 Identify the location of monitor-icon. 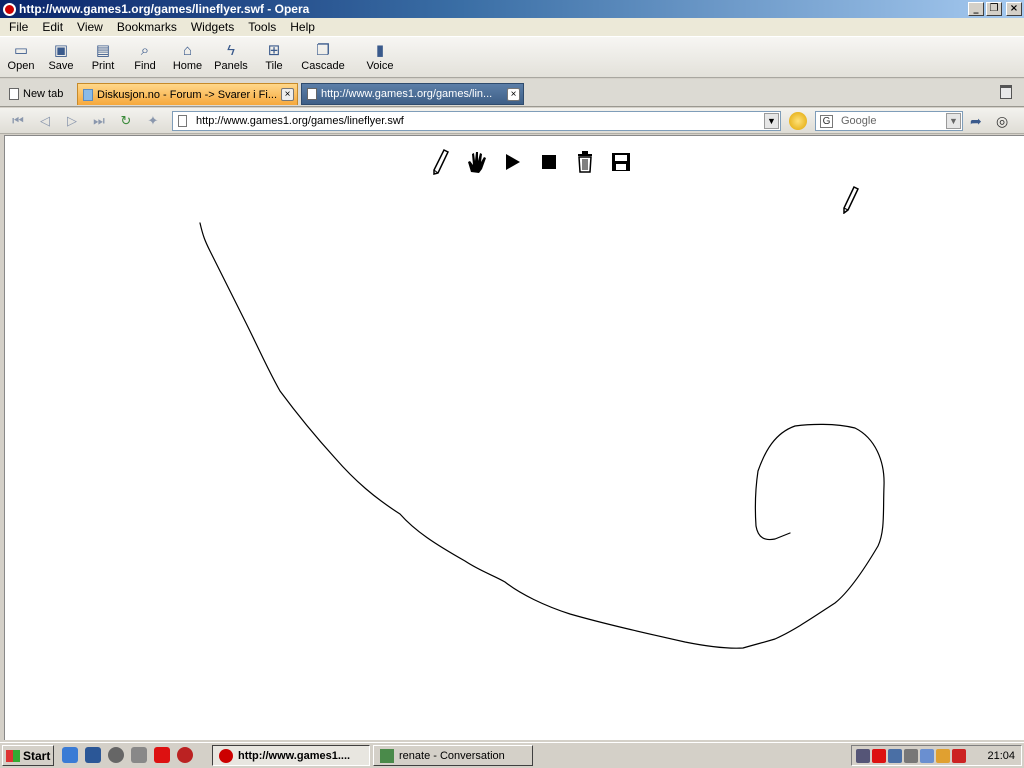
(895, 755).